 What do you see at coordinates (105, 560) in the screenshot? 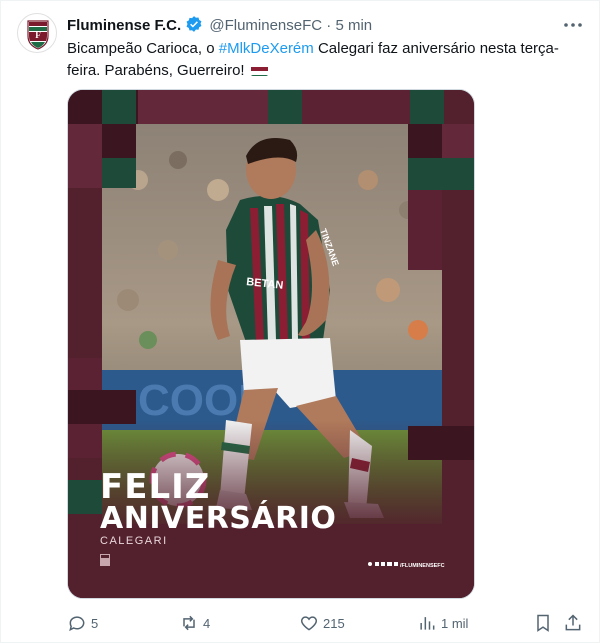
I see `club-mark-icon` at bounding box center [105, 560].